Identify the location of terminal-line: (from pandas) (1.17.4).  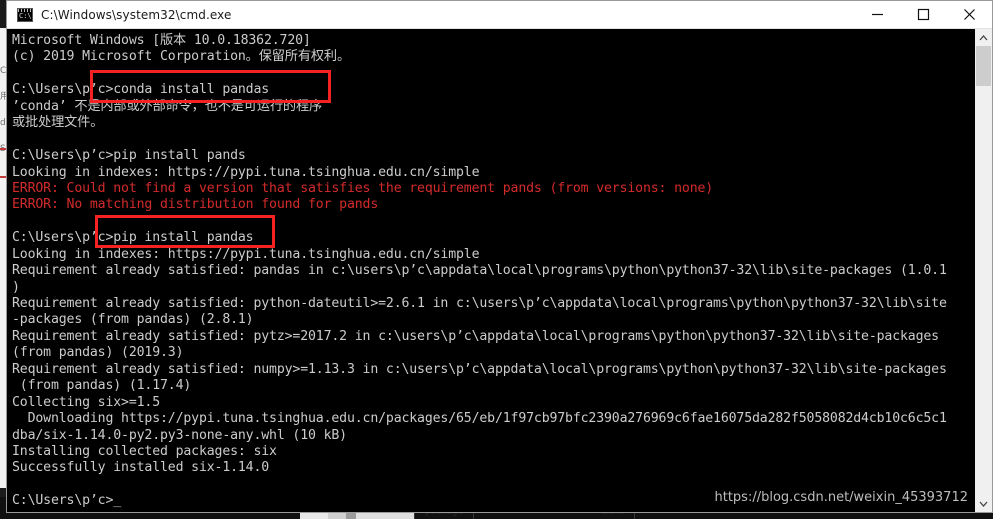
(102, 386).